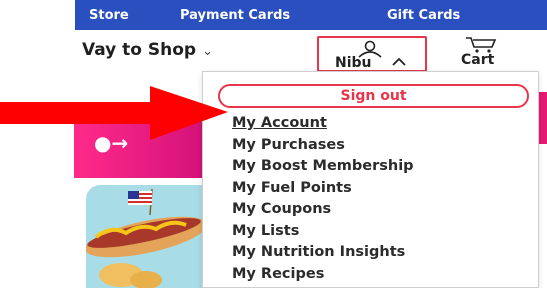  Describe the element at coordinates (323, 189) in the screenshot. I see `menu-item-my-fuel-points: My Fuel Points` at that location.